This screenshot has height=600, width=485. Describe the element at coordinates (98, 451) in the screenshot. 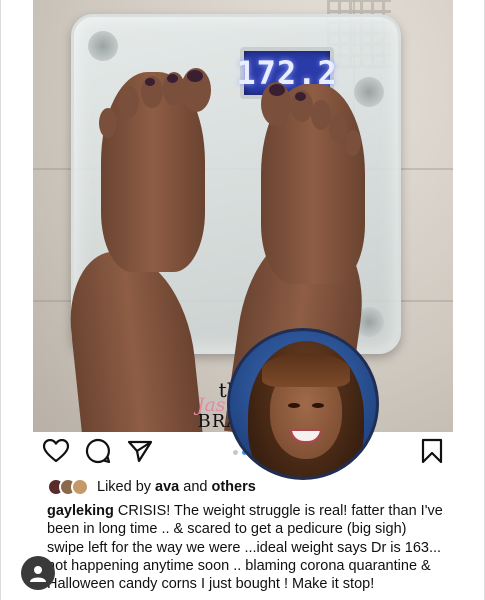

I see `comment-icon` at that location.